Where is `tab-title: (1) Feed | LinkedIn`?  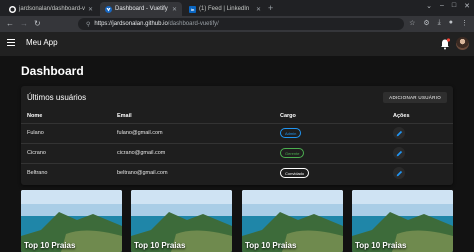 tab-title: (1) Feed | LinkedIn is located at coordinates (224, 9).